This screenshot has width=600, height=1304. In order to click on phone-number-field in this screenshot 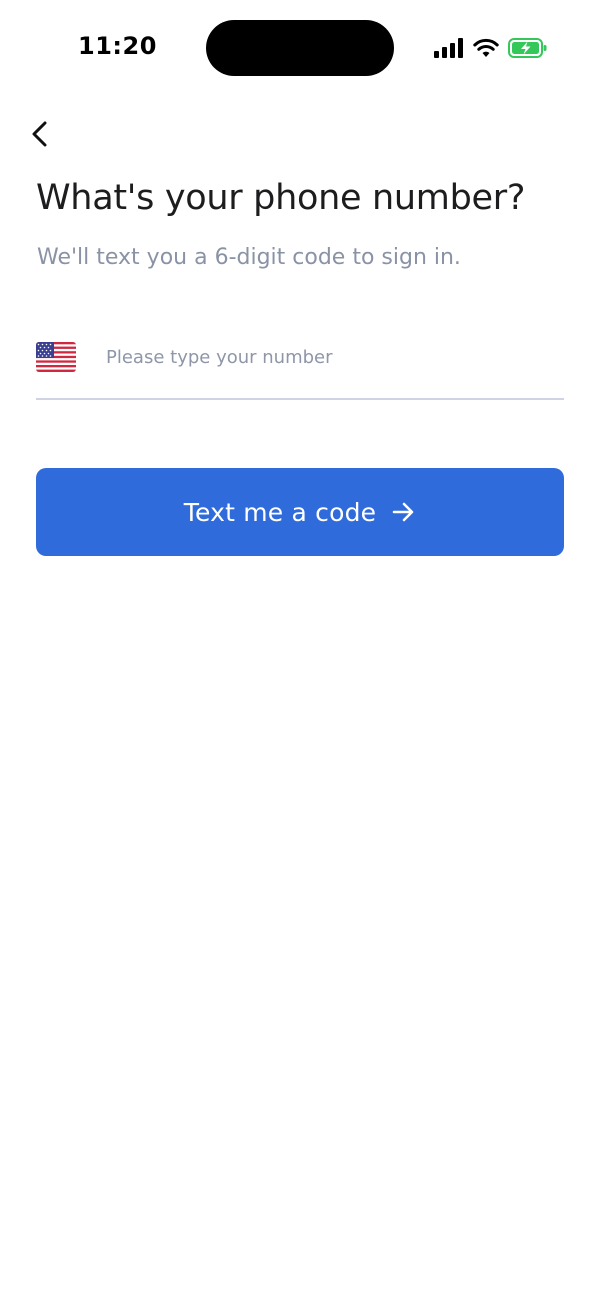, I will do `click(300, 365)`.